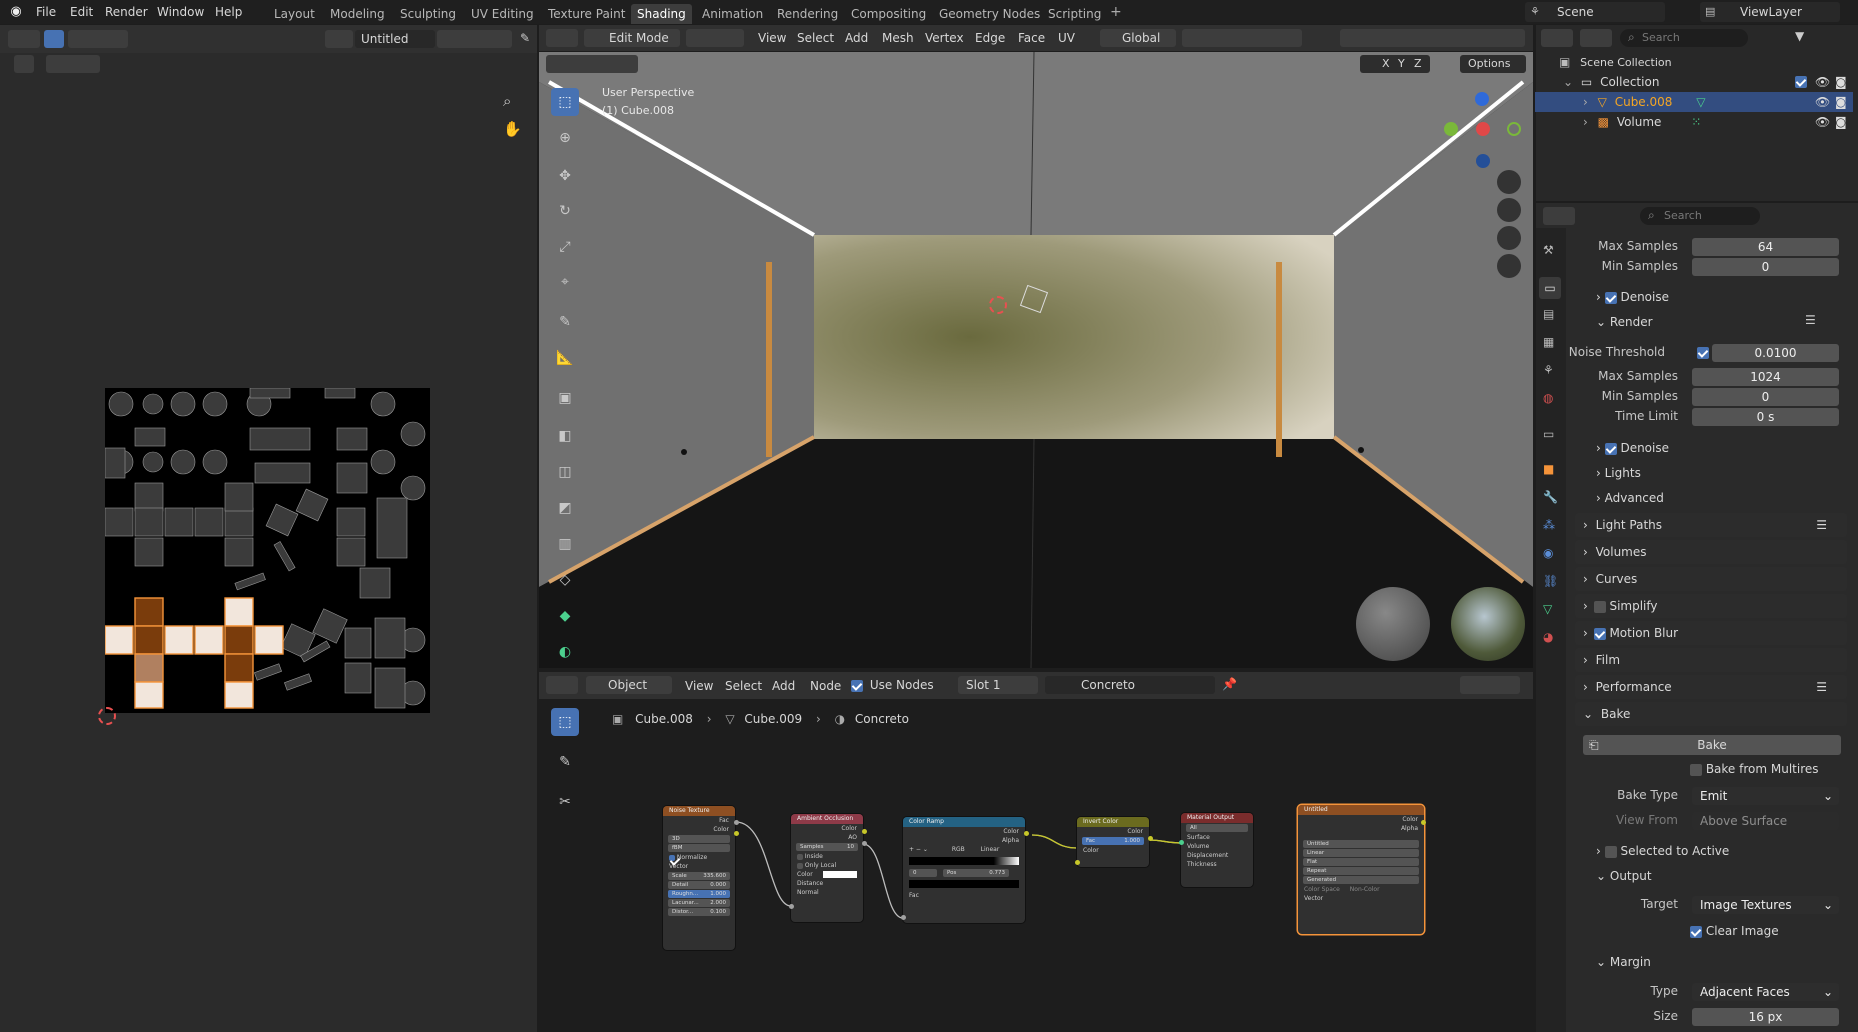 This screenshot has width=1858, height=1032. I want to click on noise-threshold-checkbox, so click(1703, 353).